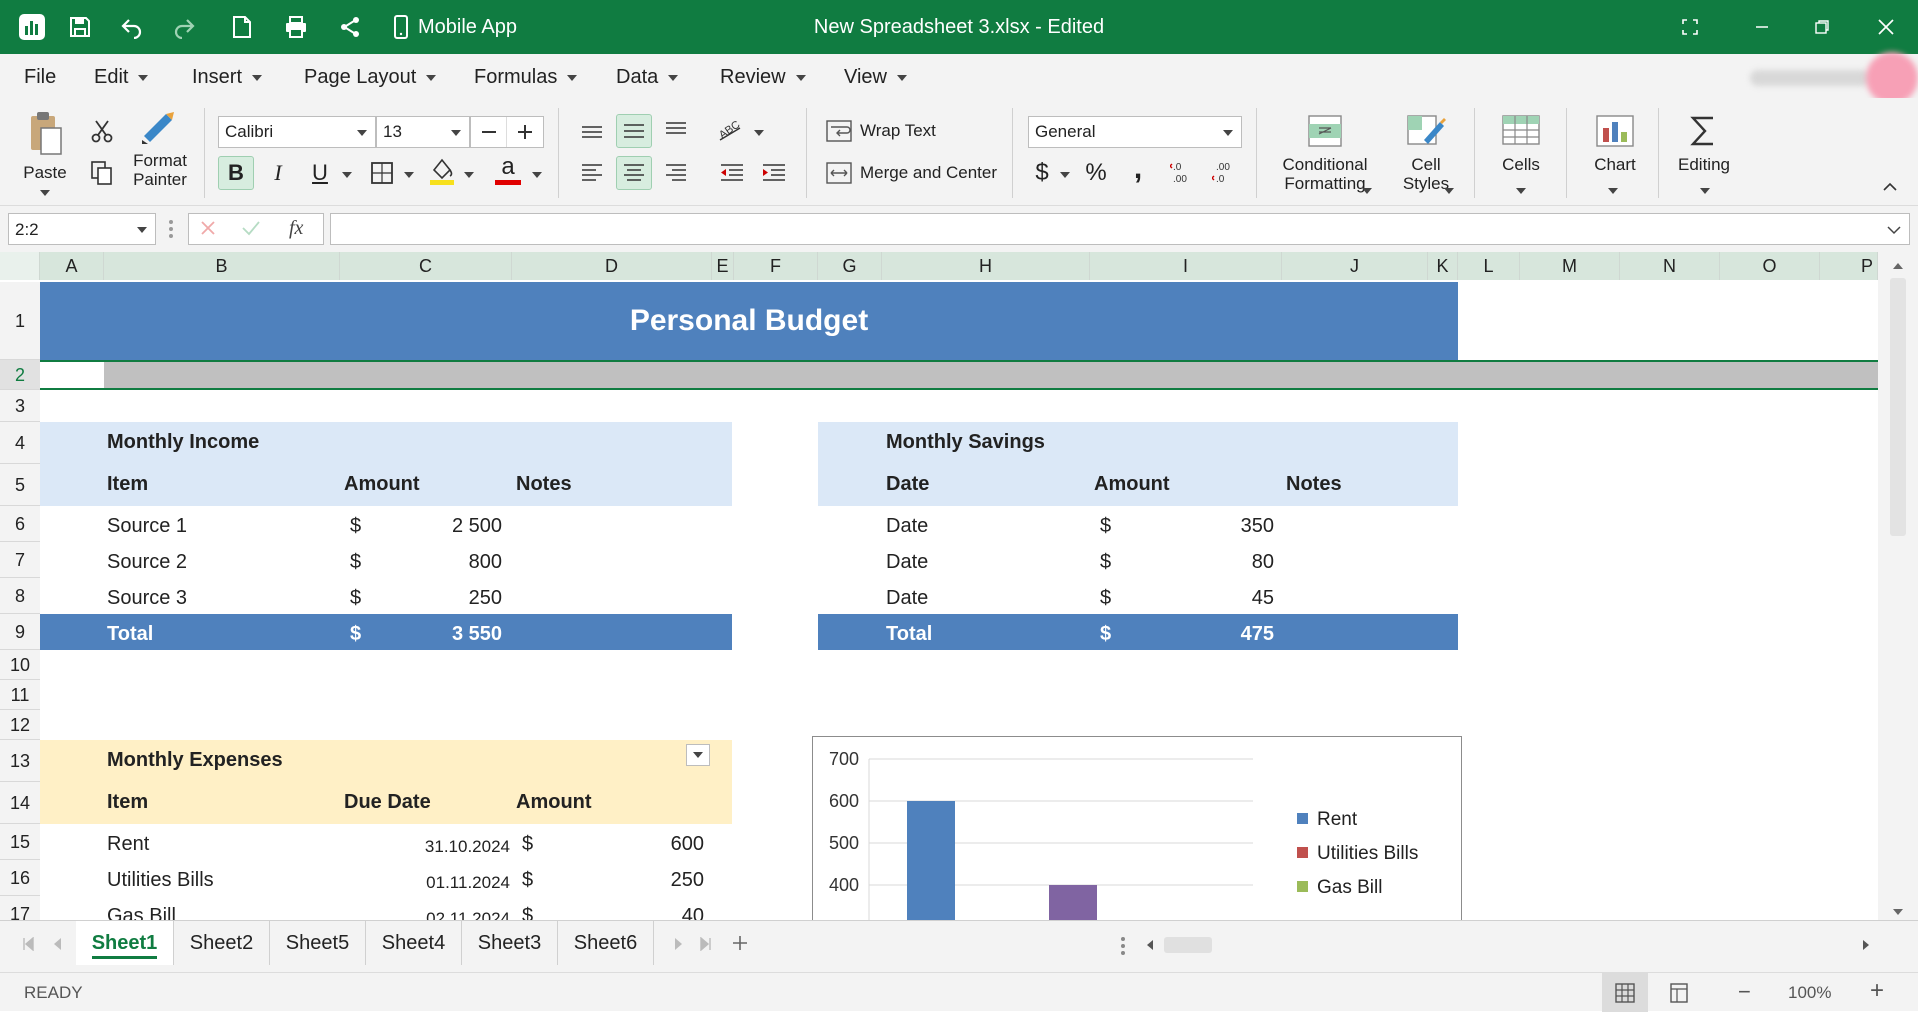  What do you see at coordinates (278, 173) in the screenshot?
I see `italic-button: I` at bounding box center [278, 173].